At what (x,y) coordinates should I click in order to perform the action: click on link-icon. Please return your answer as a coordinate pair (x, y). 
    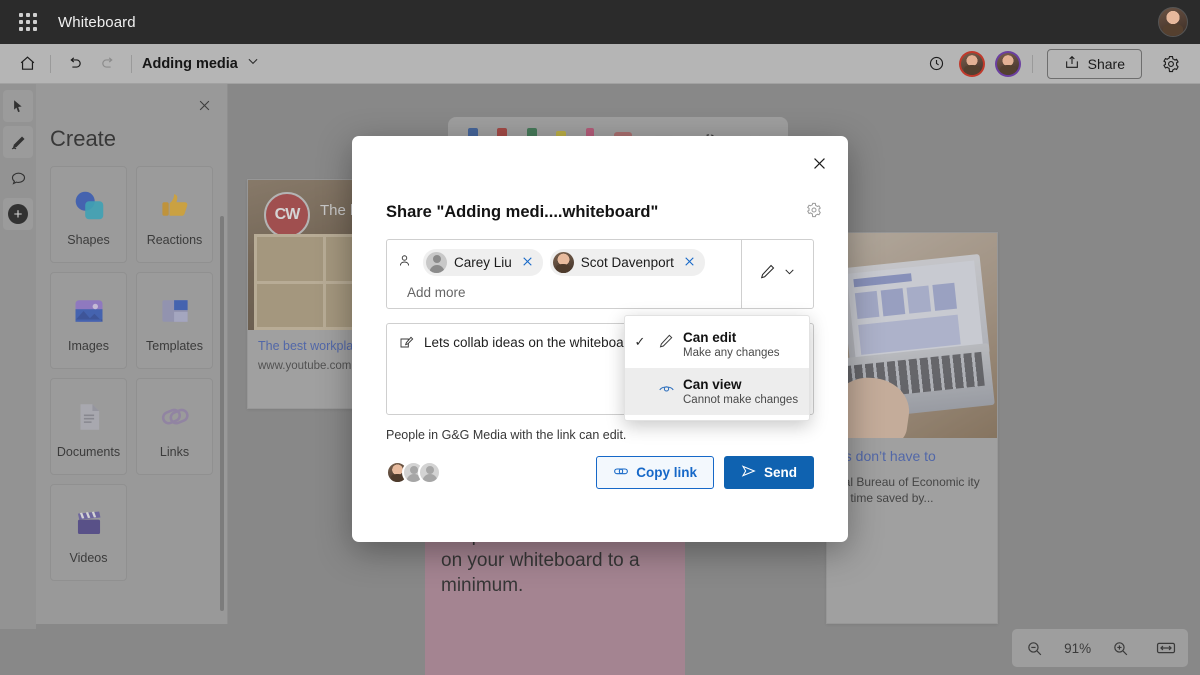
    Looking at the image, I should click on (621, 472).